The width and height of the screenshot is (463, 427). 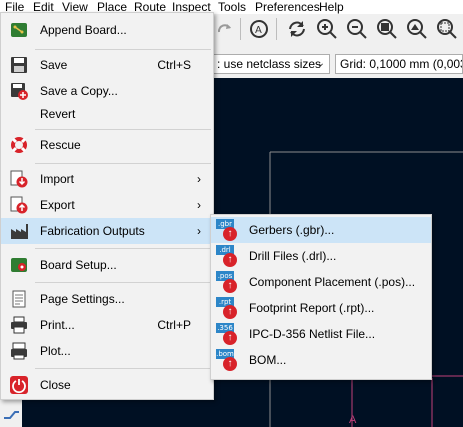 What do you see at coordinates (107, 325) in the screenshot?
I see `menu-item-print: Print... Ctrl+P` at bounding box center [107, 325].